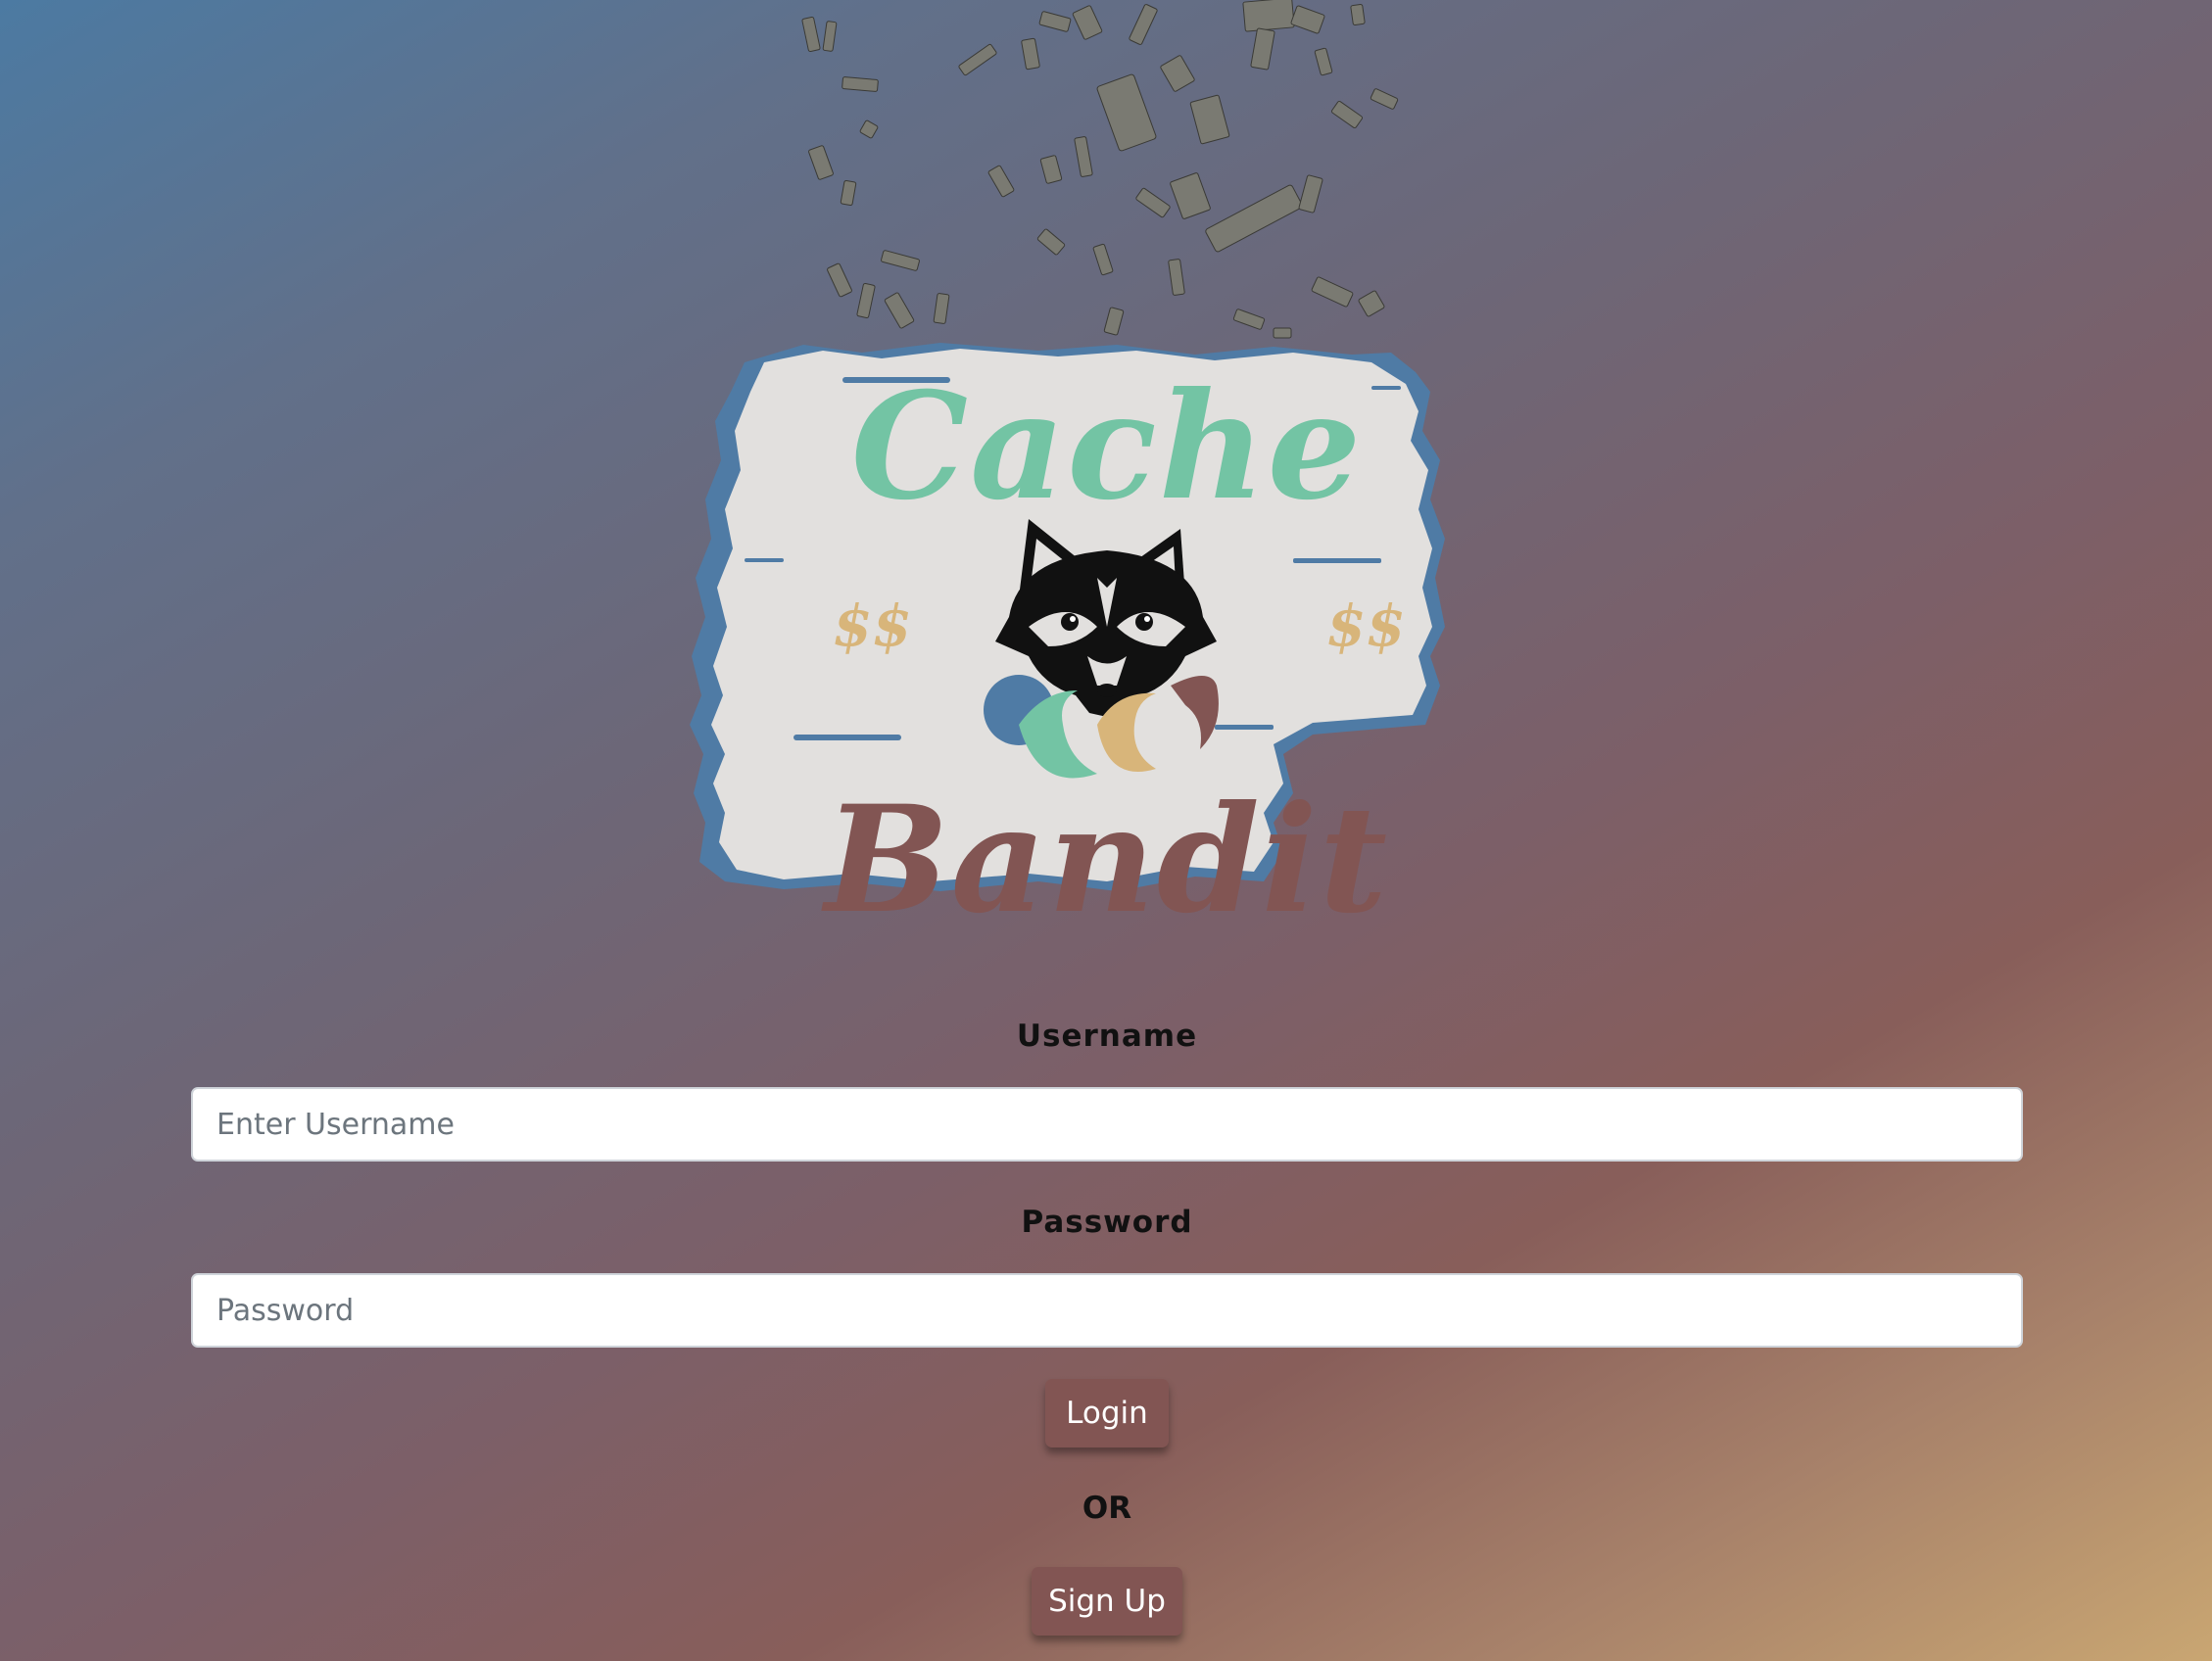 Image resolution: width=2212 pixels, height=1661 pixels. Describe the element at coordinates (1107, 1036) in the screenshot. I see `username-label: Username` at that location.